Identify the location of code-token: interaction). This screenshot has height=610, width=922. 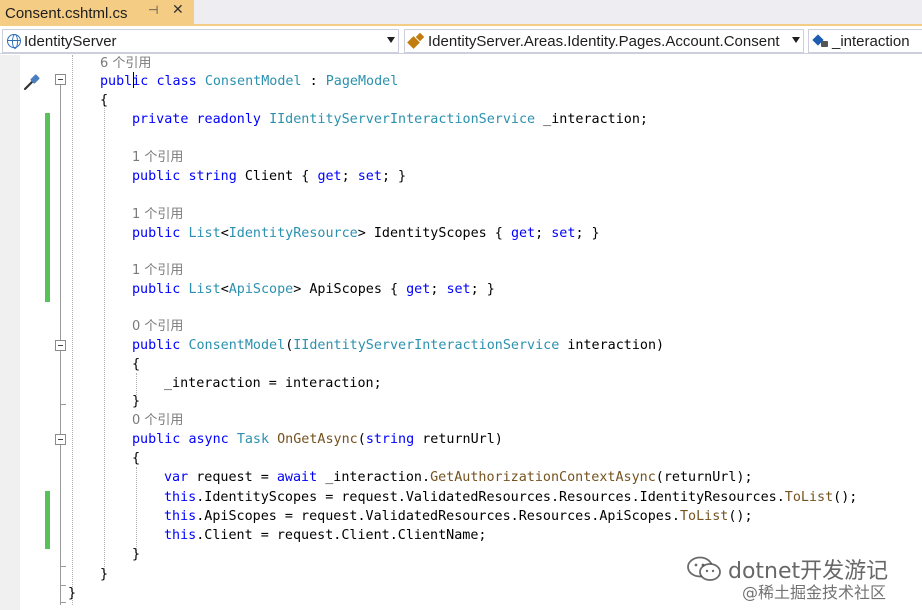
(612, 345).